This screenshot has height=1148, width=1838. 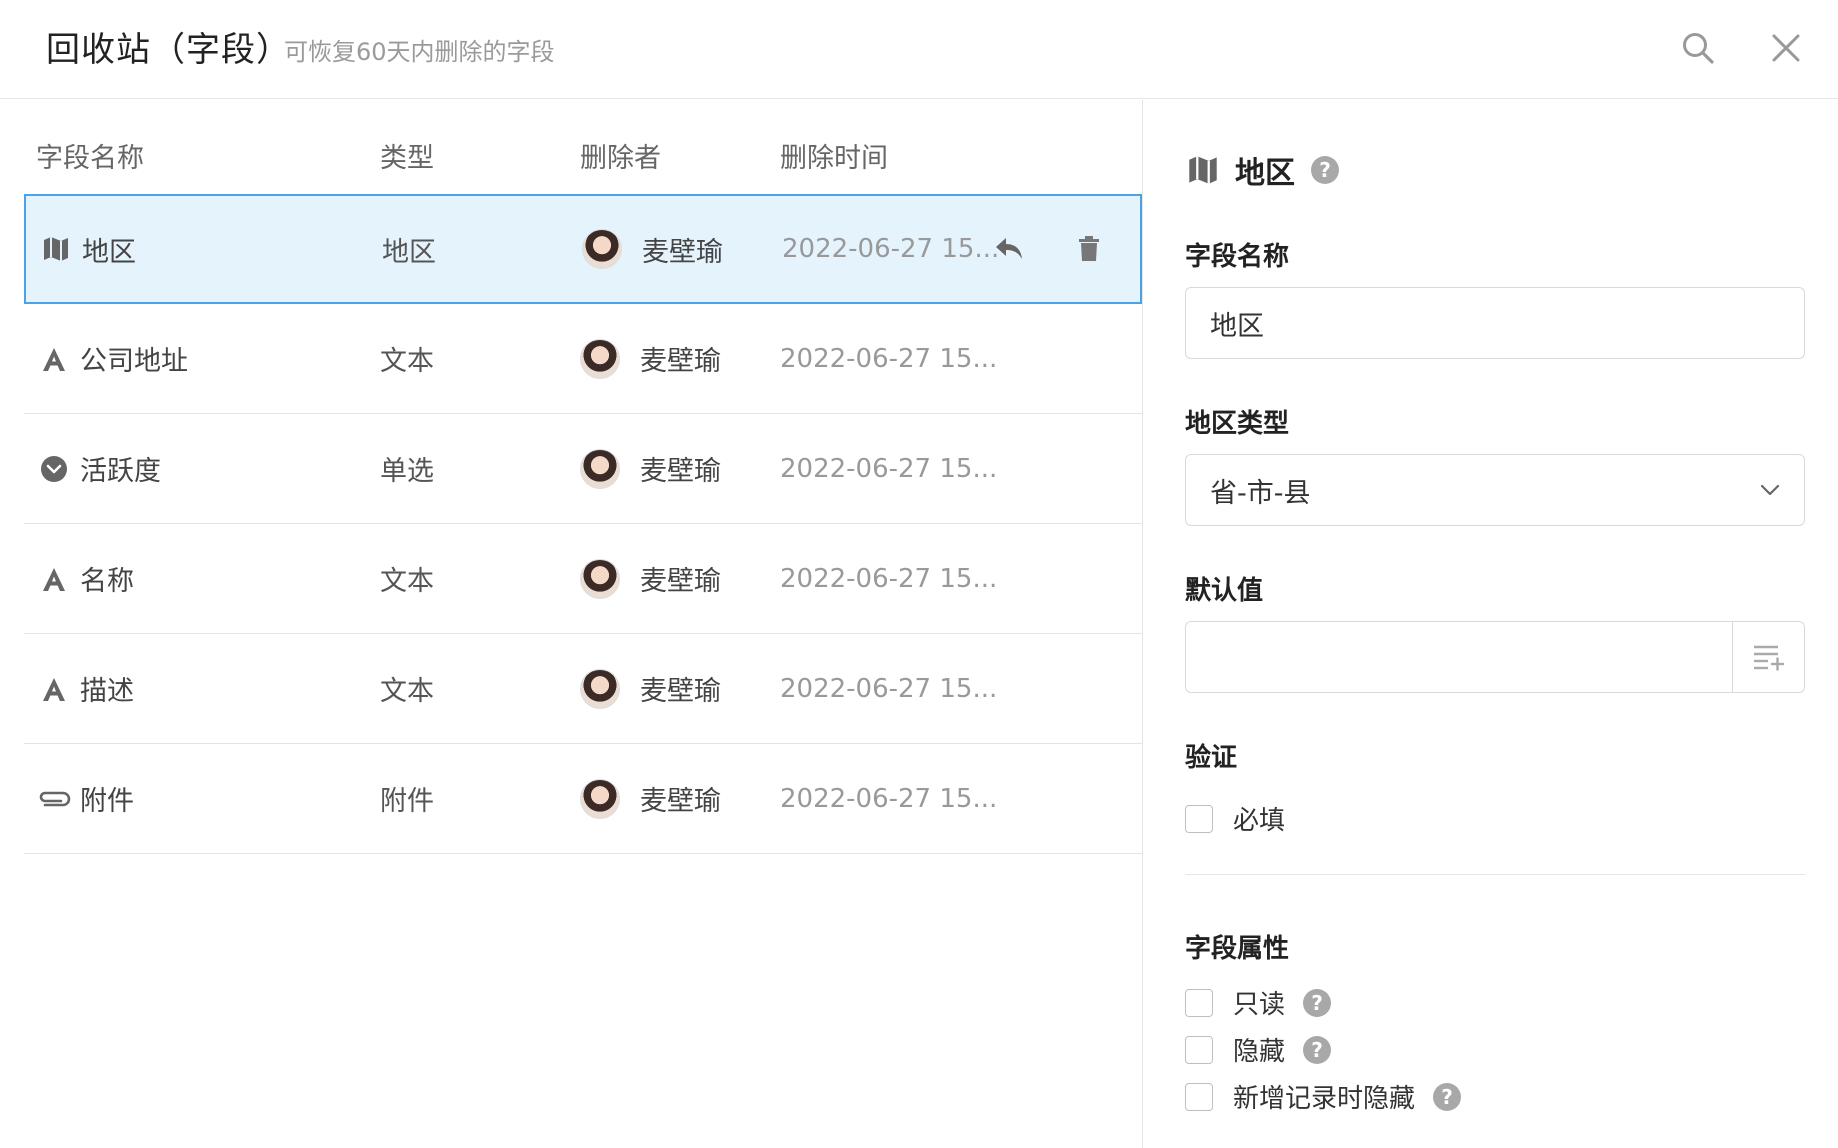 I want to click on dialog-subtitle: 可恢复60天内删除的字段, so click(x=419, y=52).